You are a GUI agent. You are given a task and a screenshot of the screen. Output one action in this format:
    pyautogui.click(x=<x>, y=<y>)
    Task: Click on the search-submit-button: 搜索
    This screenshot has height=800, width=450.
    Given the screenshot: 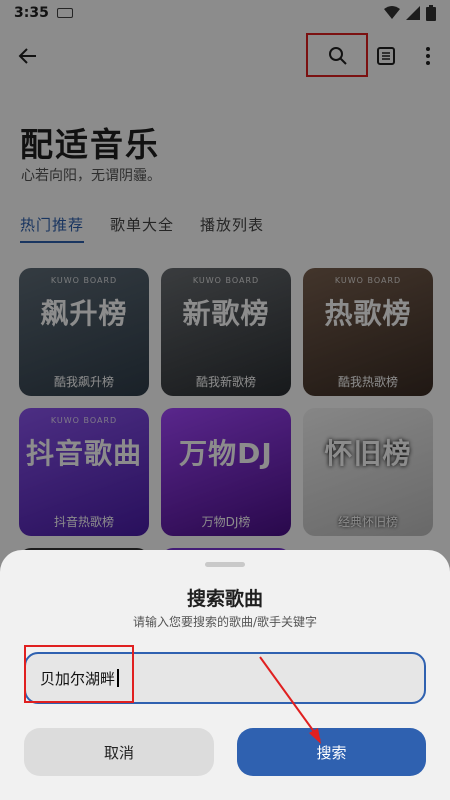 What is the action you would take?
    pyautogui.click(x=331, y=752)
    